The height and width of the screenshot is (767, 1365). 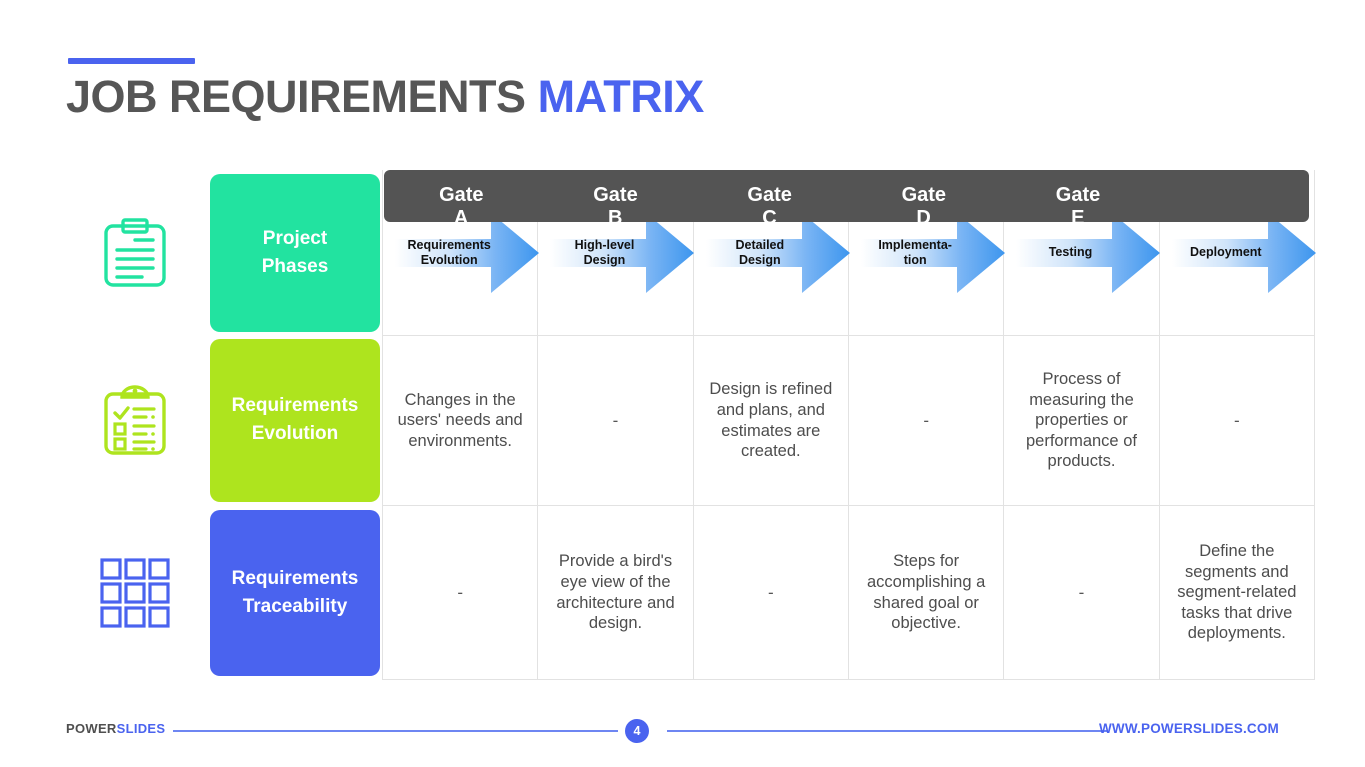 What do you see at coordinates (927, 420) in the screenshot?
I see `evolution-cell-gate-d: -` at bounding box center [927, 420].